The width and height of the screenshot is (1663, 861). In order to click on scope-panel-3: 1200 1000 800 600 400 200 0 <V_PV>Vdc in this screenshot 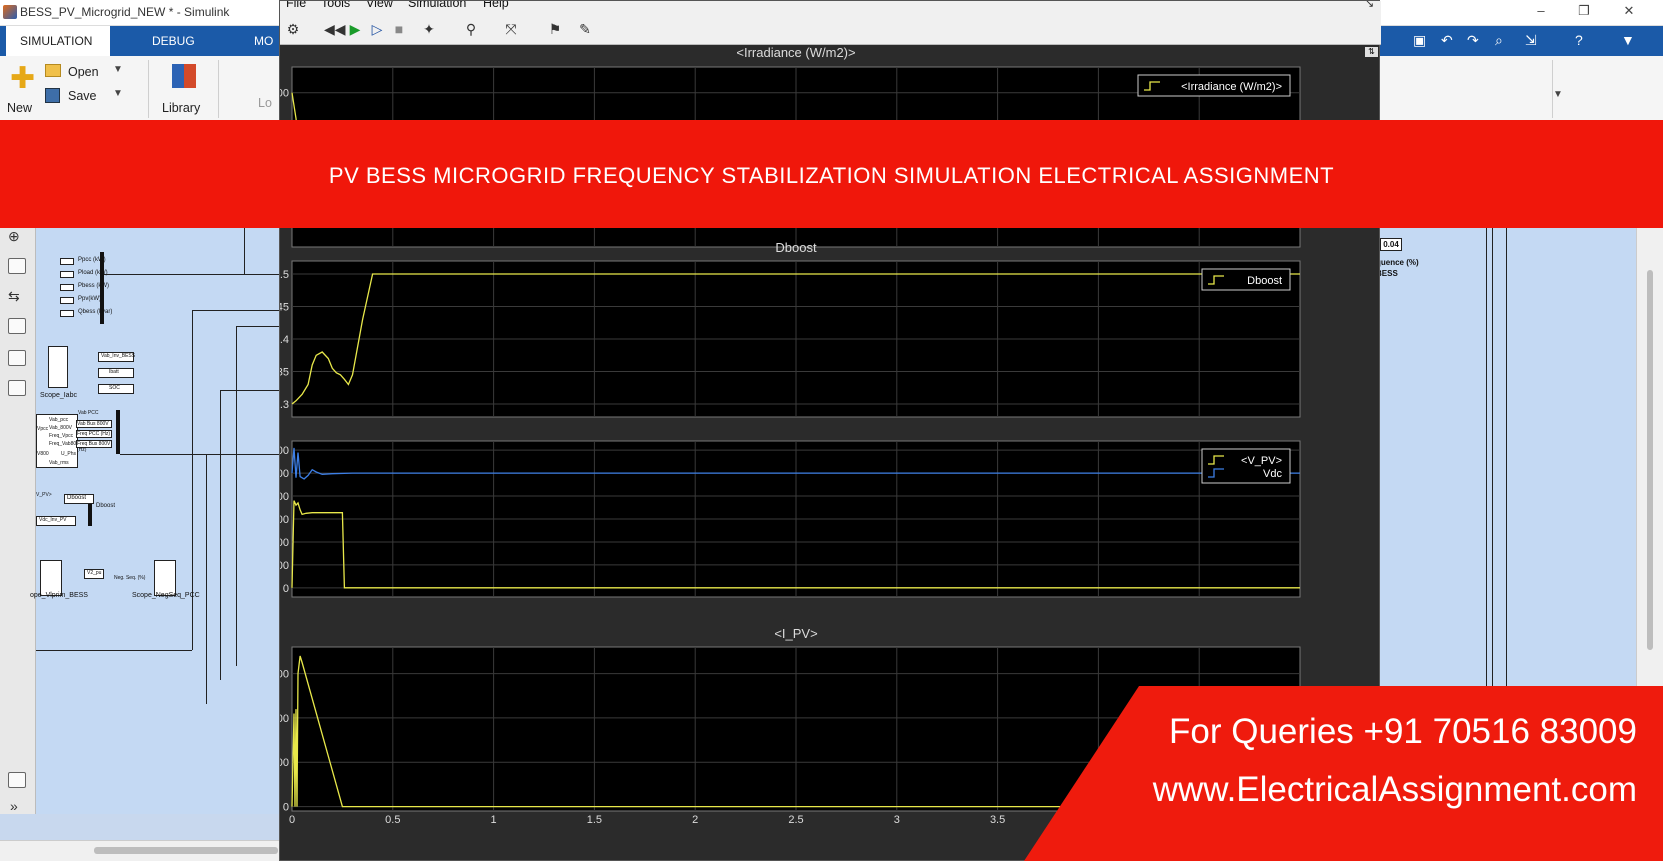, I will do `click(790, 519)`.